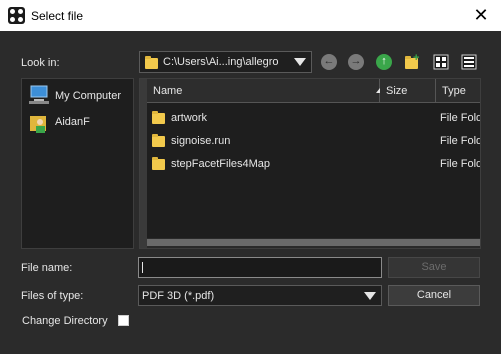  I want to click on cancel-button: Cancel, so click(434, 295).